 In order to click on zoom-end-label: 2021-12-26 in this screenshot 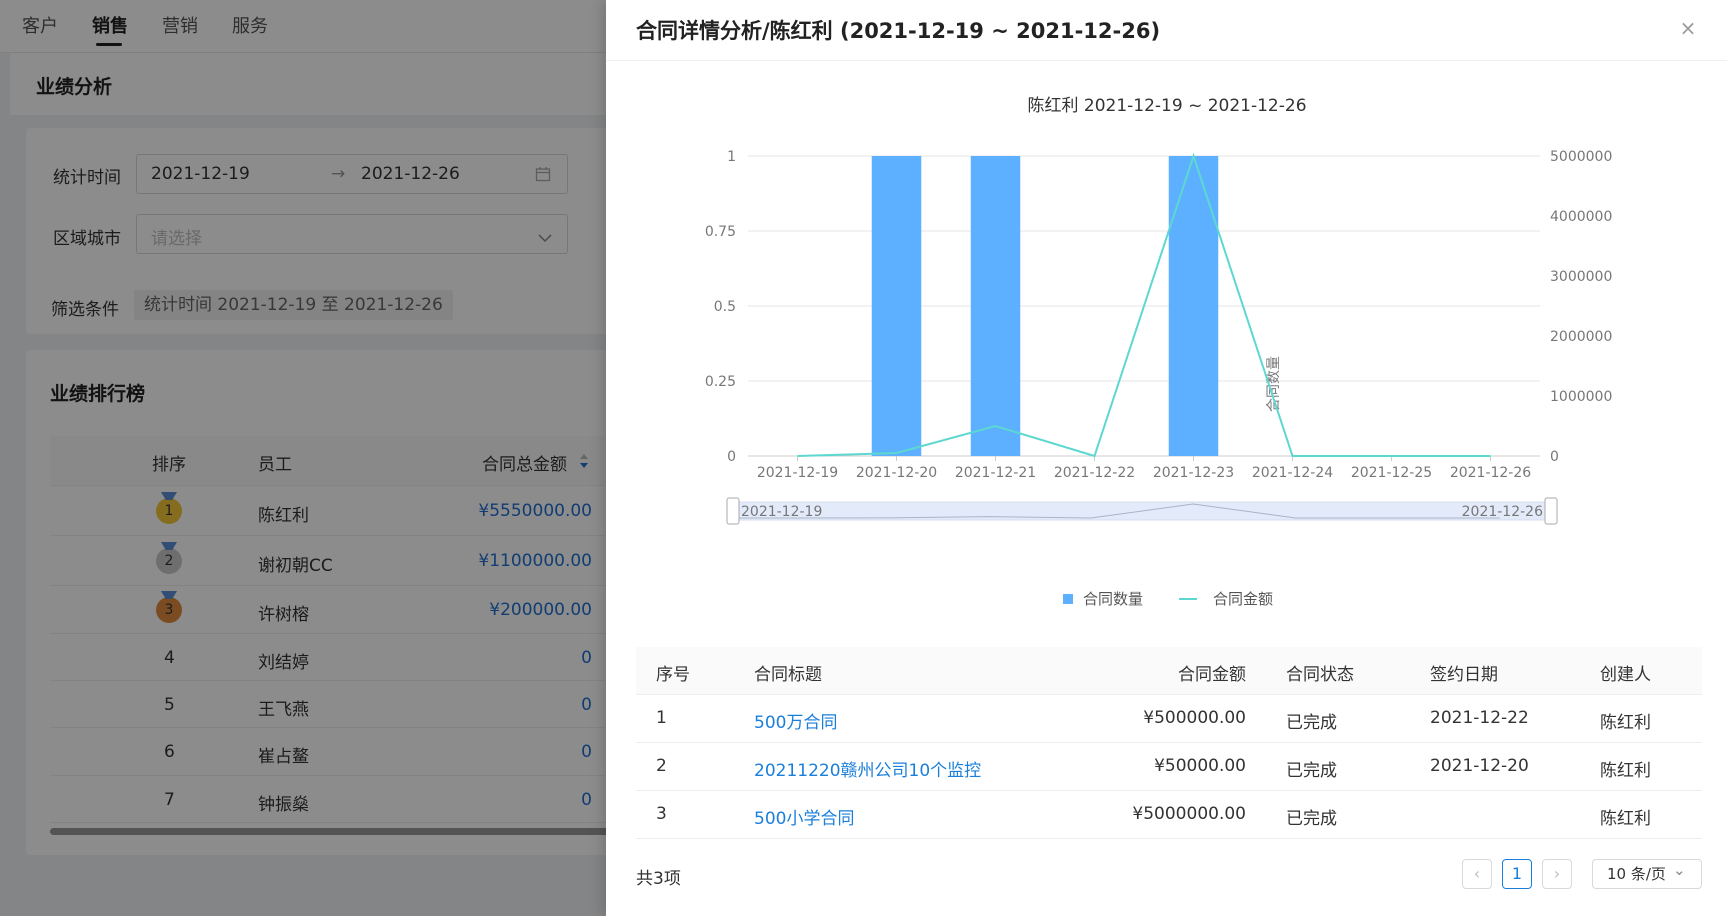, I will do `click(1502, 512)`.